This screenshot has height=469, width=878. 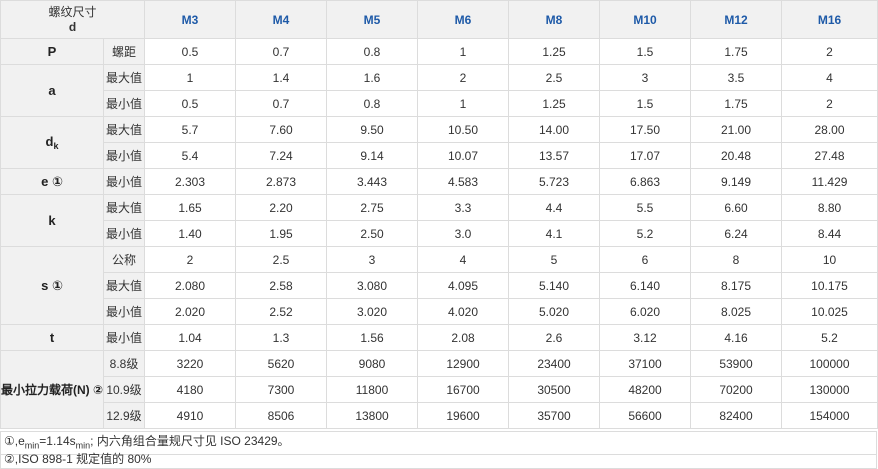 I want to click on cell: 2.080, so click(x=190, y=285).